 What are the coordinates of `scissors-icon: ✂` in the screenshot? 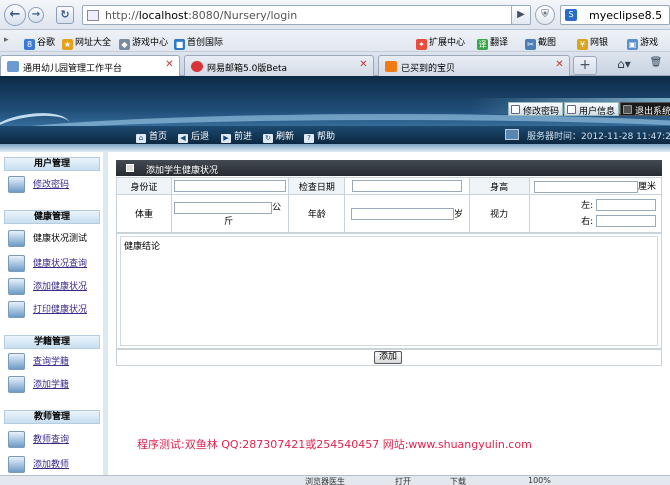 It's located at (530, 44).